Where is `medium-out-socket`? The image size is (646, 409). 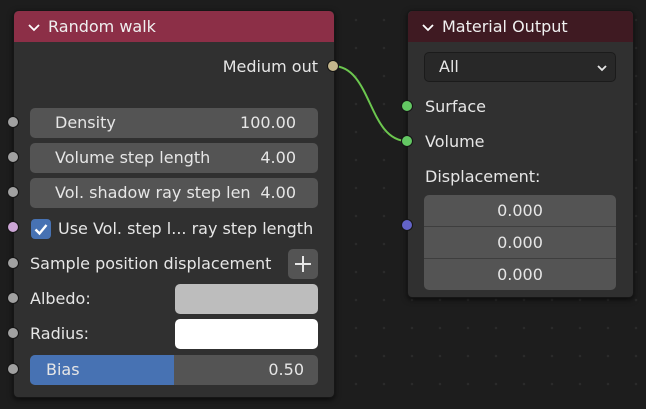
medium-out-socket is located at coordinates (333, 66).